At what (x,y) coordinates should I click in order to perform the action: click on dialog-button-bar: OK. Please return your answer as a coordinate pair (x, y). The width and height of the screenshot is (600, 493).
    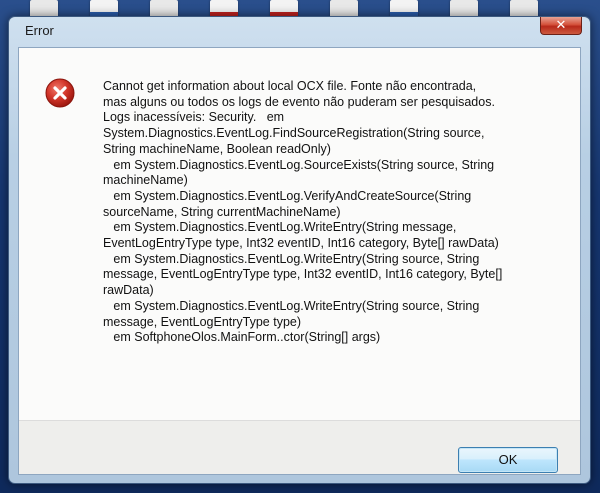
    Looking at the image, I should click on (299, 447).